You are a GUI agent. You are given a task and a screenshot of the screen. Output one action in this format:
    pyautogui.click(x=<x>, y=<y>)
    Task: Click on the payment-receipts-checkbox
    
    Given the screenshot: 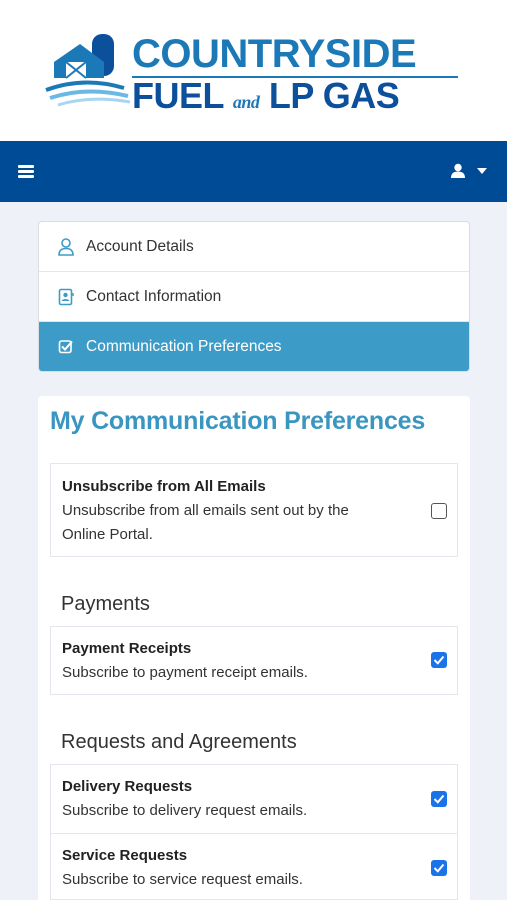 What is the action you would take?
    pyautogui.click(x=439, y=660)
    